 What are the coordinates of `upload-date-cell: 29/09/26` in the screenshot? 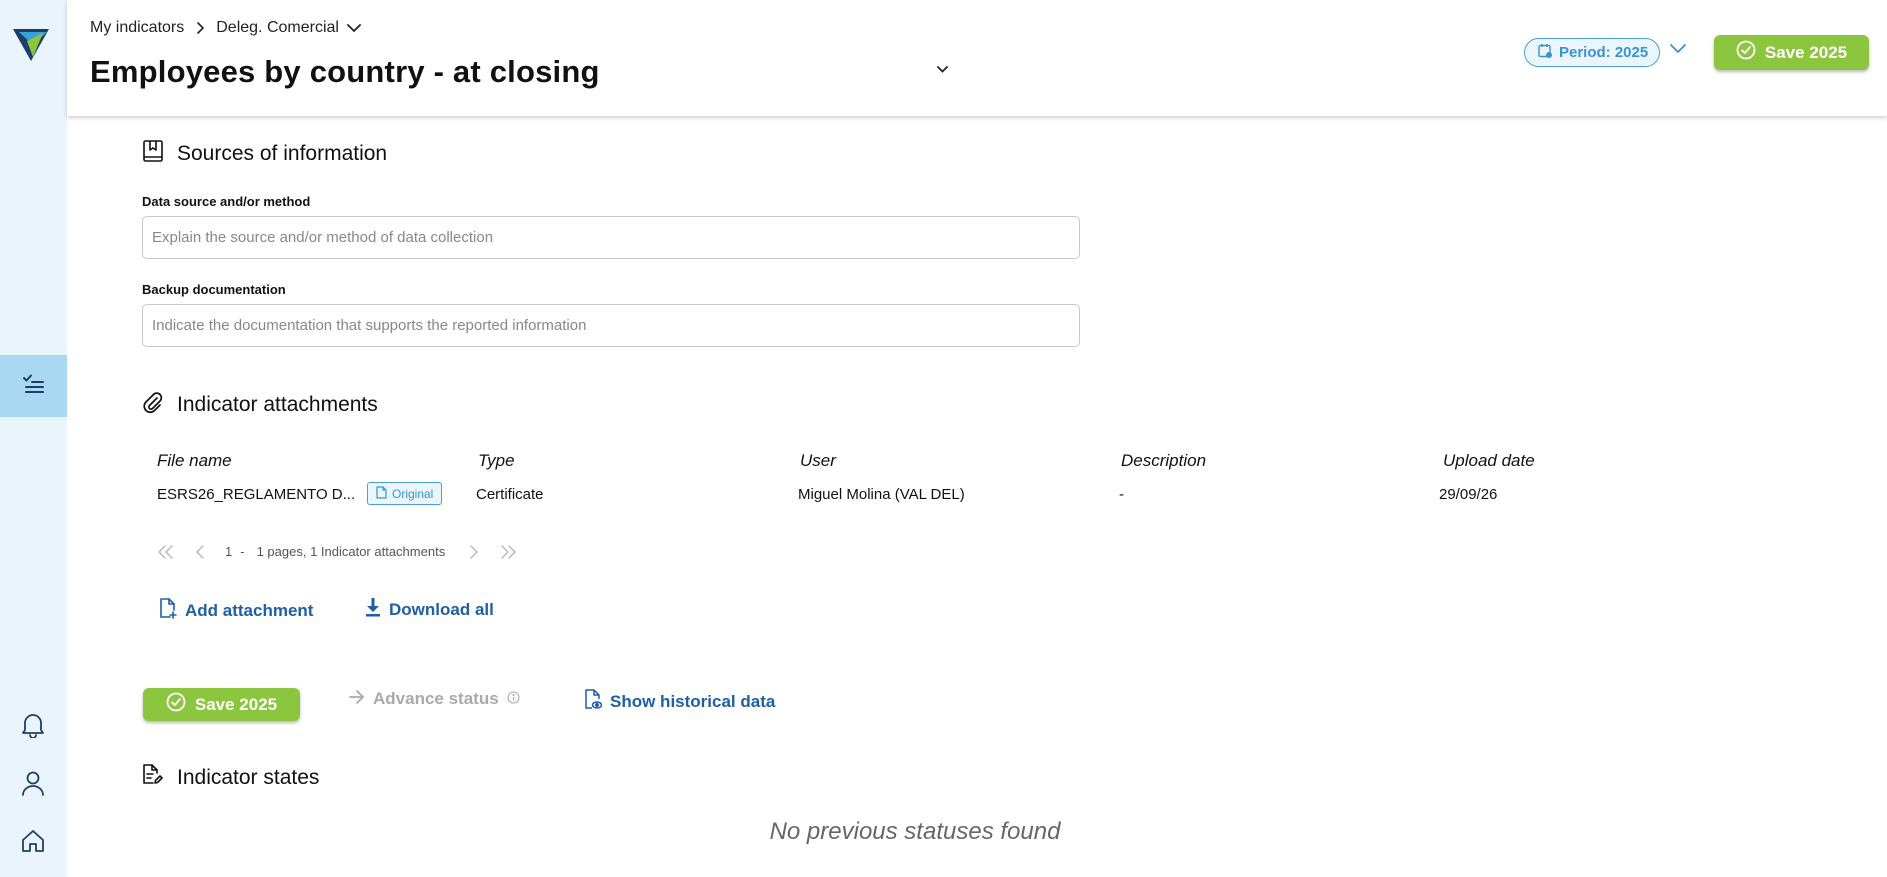 It's located at (1468, 494).